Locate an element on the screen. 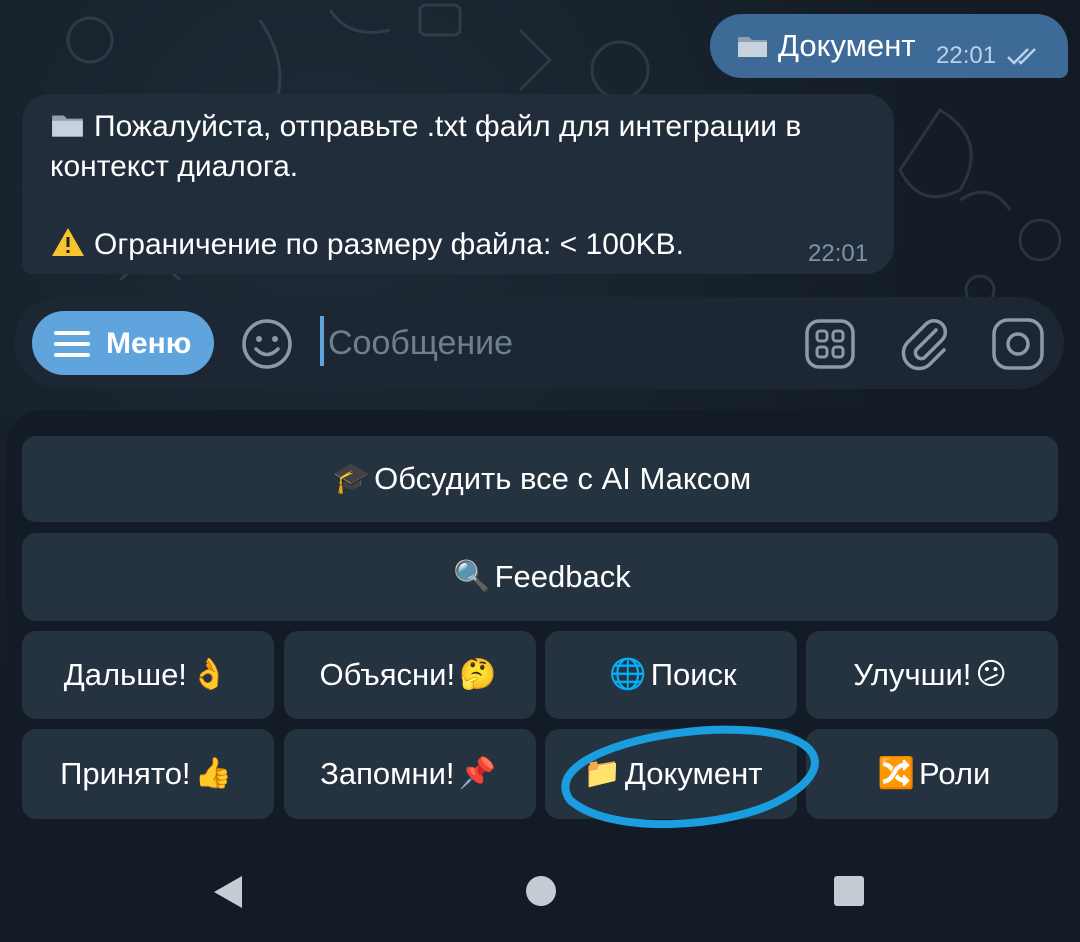 This screenshot has width=1080, height=942. thinking-face-icon: 🤔 is located at coordinates (478, 674).